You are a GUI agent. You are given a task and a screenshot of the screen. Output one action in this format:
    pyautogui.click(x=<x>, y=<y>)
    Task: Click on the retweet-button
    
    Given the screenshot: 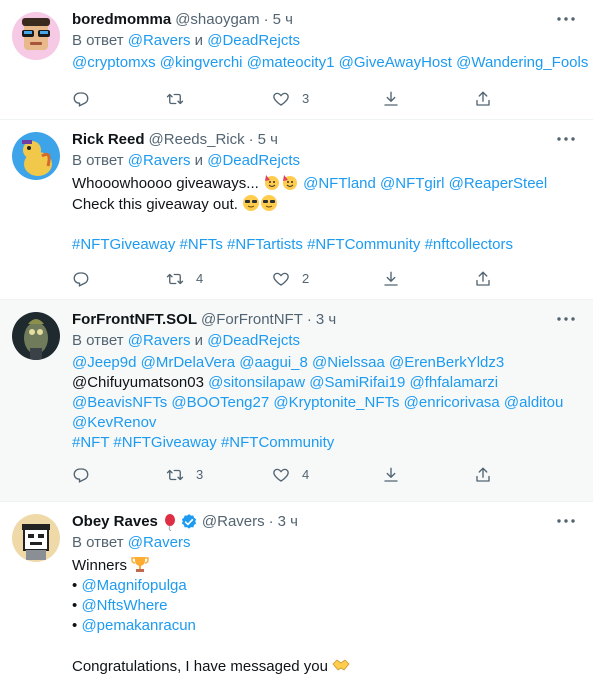 What is the action you would take?
    pyautogui.click(x=219, y=99)
    